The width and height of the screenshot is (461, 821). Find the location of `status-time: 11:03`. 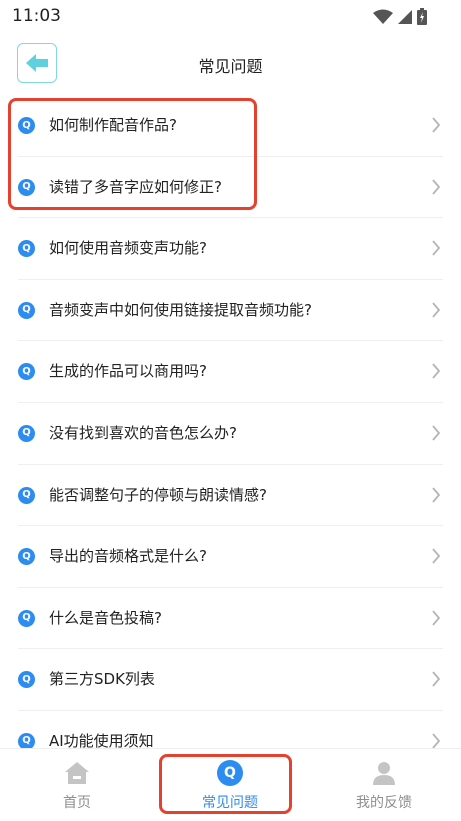

status-time: 11:03 is located at coordinates (36, 16).